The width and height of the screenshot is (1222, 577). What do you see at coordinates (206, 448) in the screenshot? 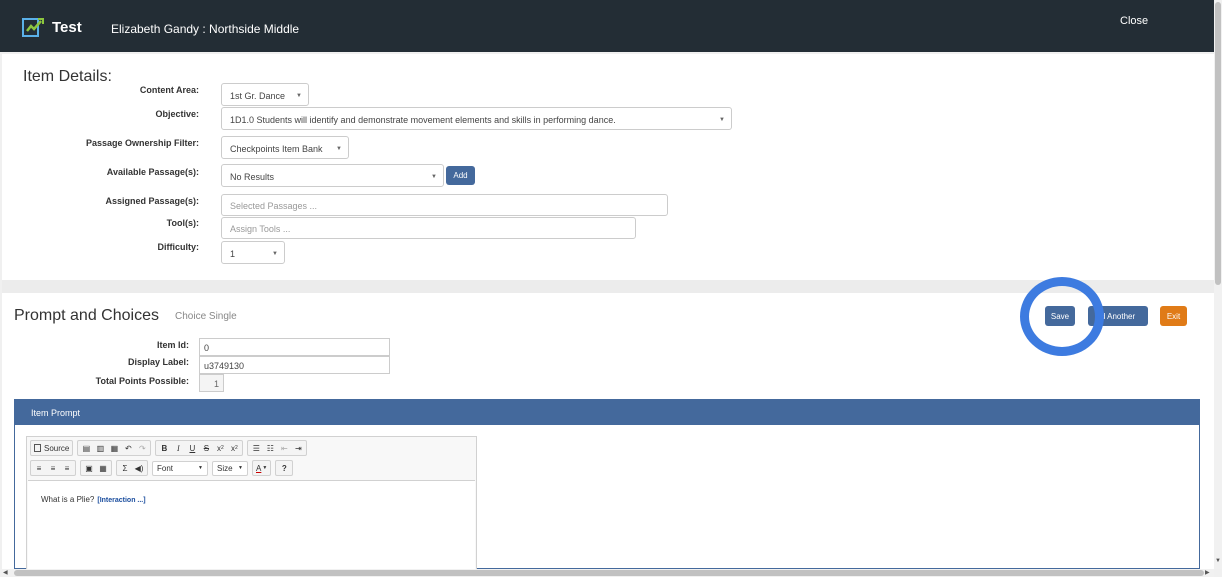
I see `strikethrough-icon: S` at bounding box center [206, 448].